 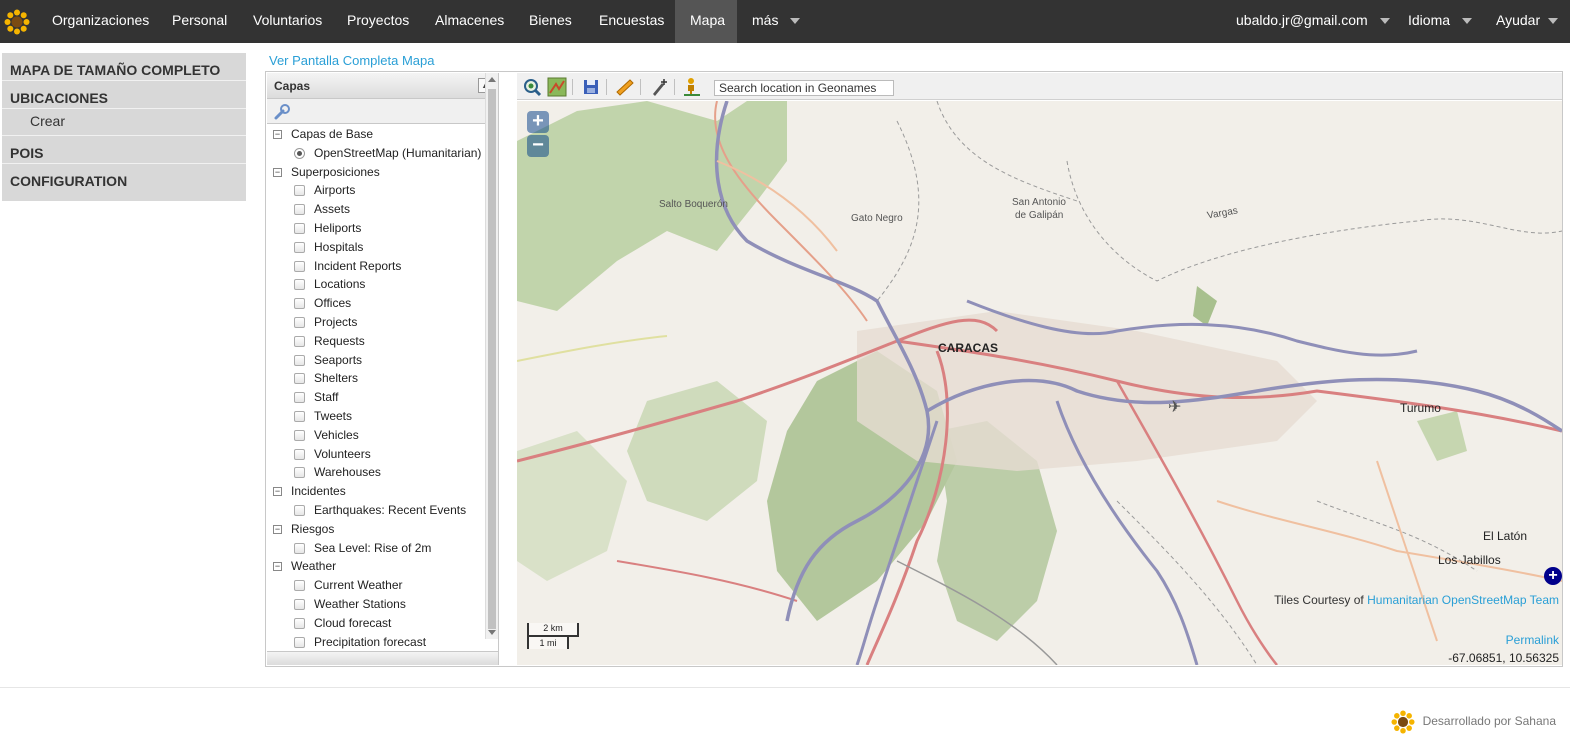 What do you see at coordinates (1463, 600) in the screenshot?
I see `attribution-link: Humanitarian OpenStreetMap Team` at bounding box center [1463, 600].